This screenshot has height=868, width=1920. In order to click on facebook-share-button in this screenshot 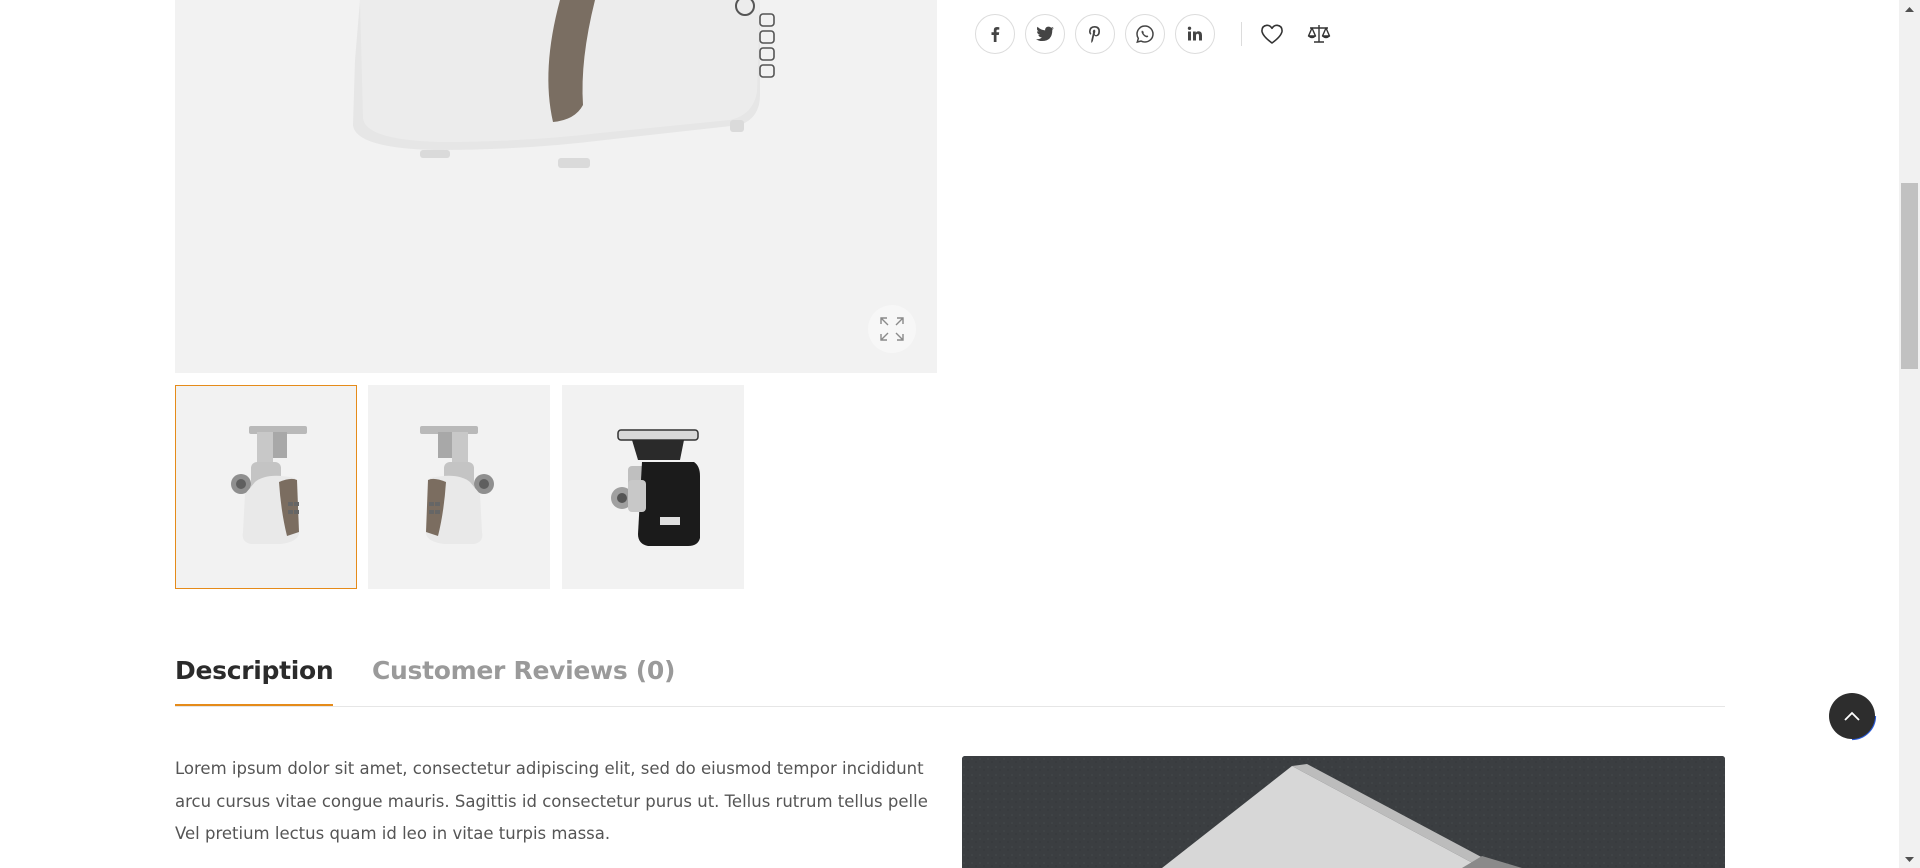, I will do `click(995, 34)`.